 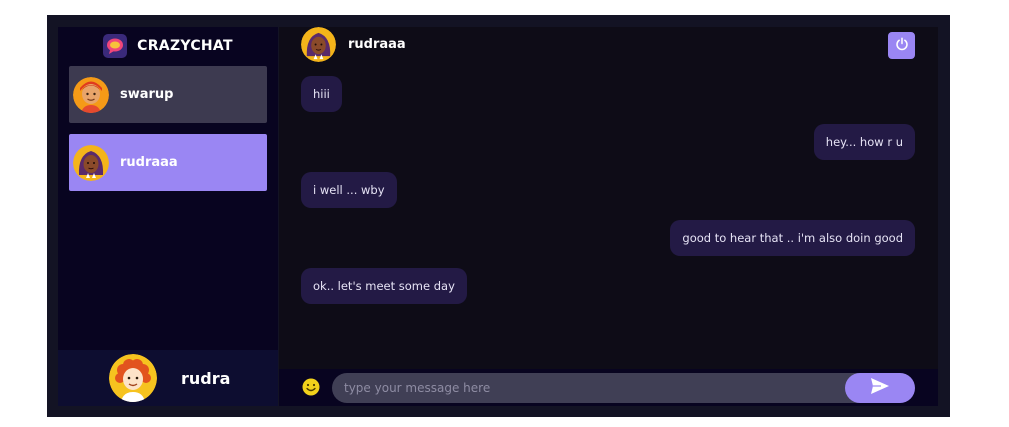 I want to click on message-input-bar, so click(x=608, y=387).